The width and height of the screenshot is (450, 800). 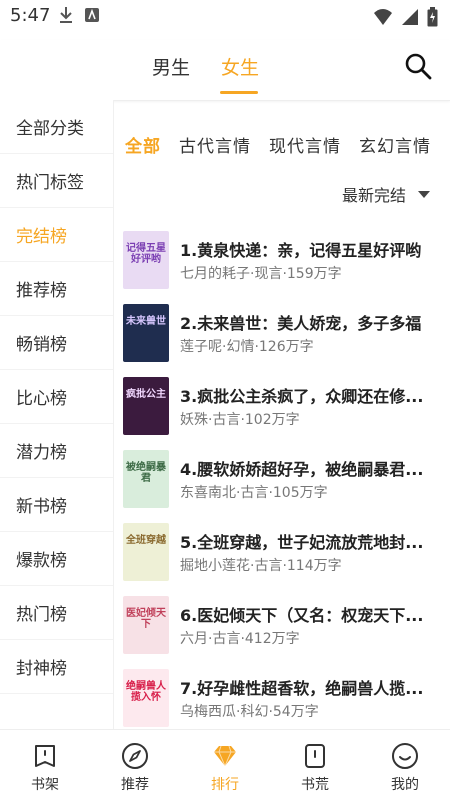 I want to click on sidebar-item-popular: 热门榜, so click(x=56, y=613).